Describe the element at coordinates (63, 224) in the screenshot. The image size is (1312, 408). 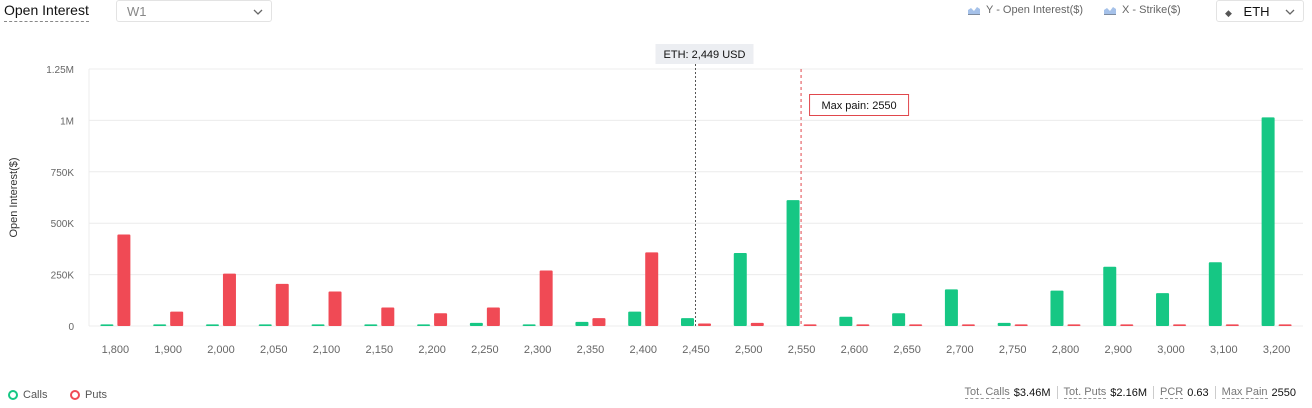
I see `y-tick-label: 500K` at that location.